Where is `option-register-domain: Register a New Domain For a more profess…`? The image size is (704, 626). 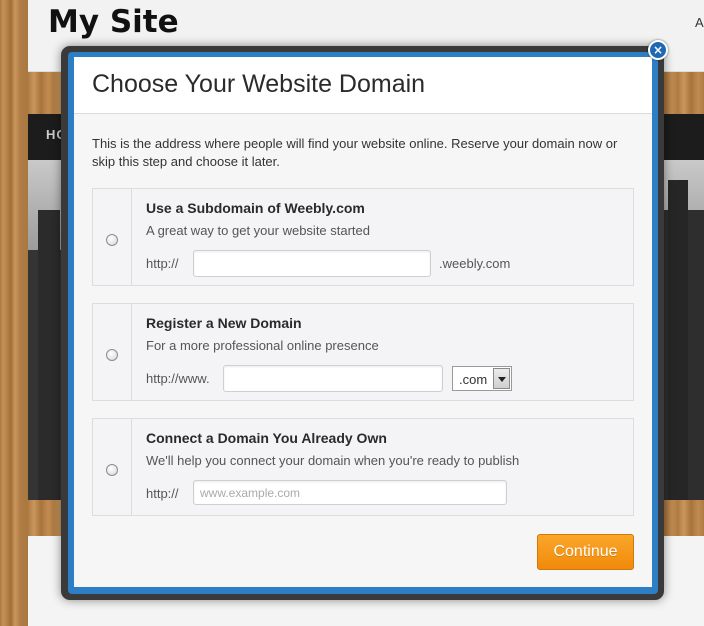
option-register-domain: Register a New Domain For a more profess… is located at coordinates (363, 352).